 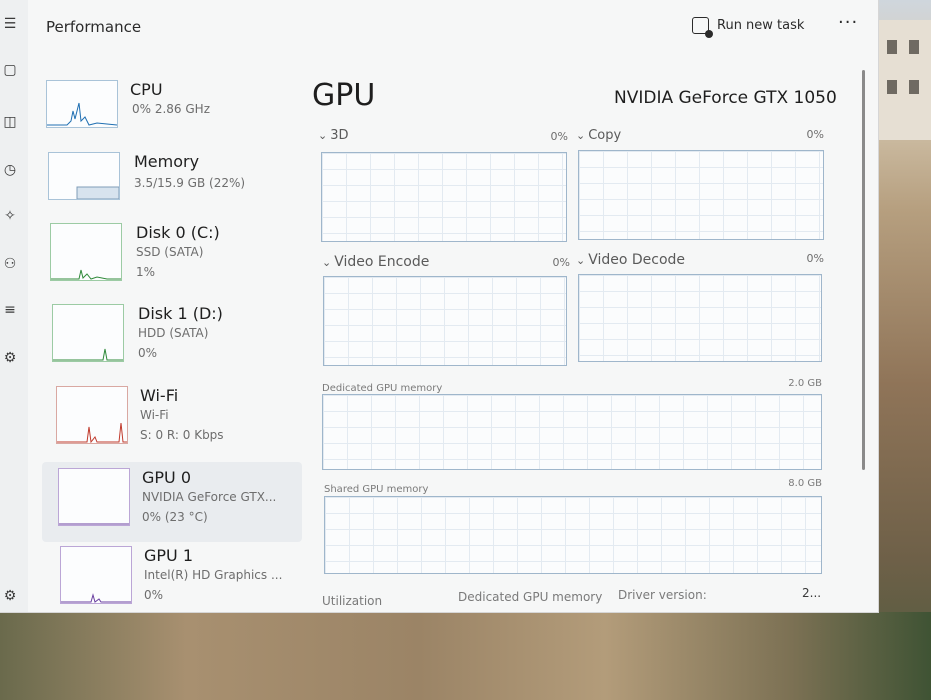 What do you see at coordinates (10, 24) in the screenshot?
I see `menu-icon: ☰` at bounding box center [10, 24].